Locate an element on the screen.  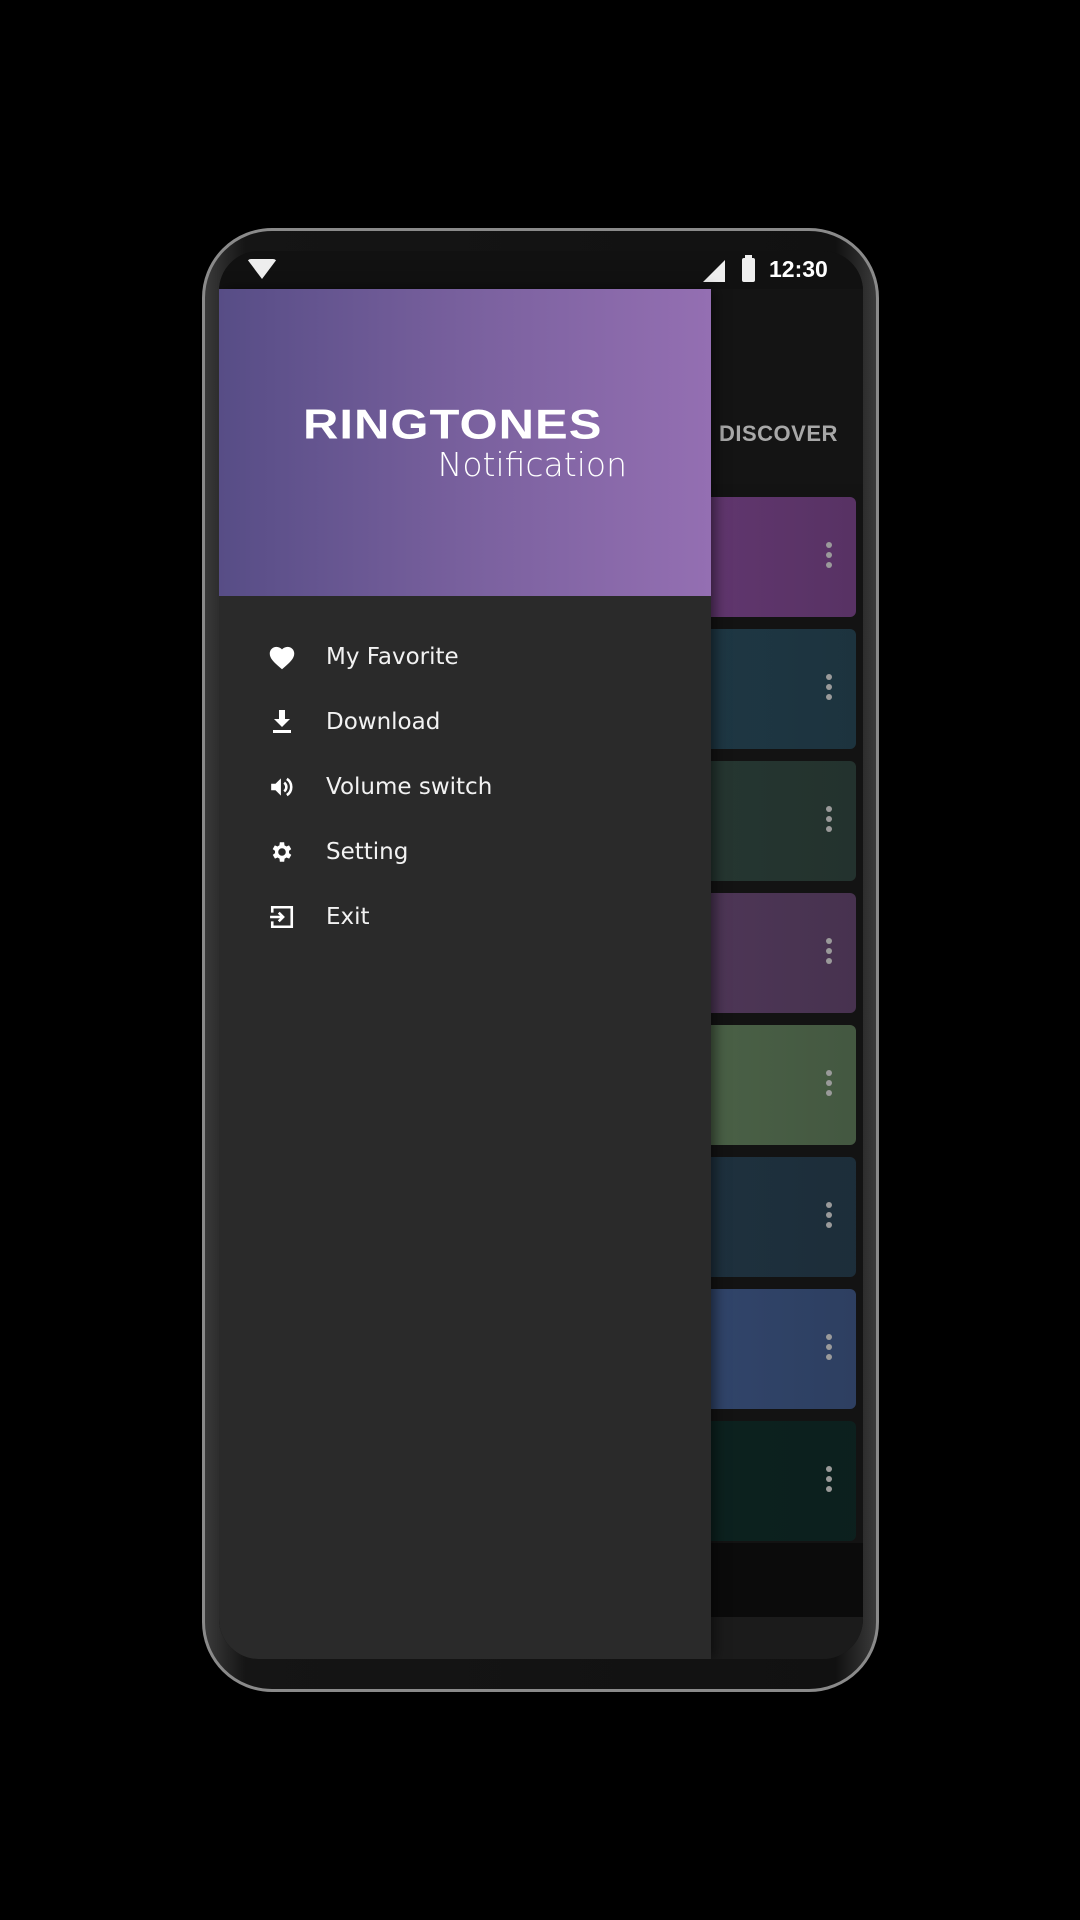
tab-discover: DISCOVER is located at coordinates (778, 434).